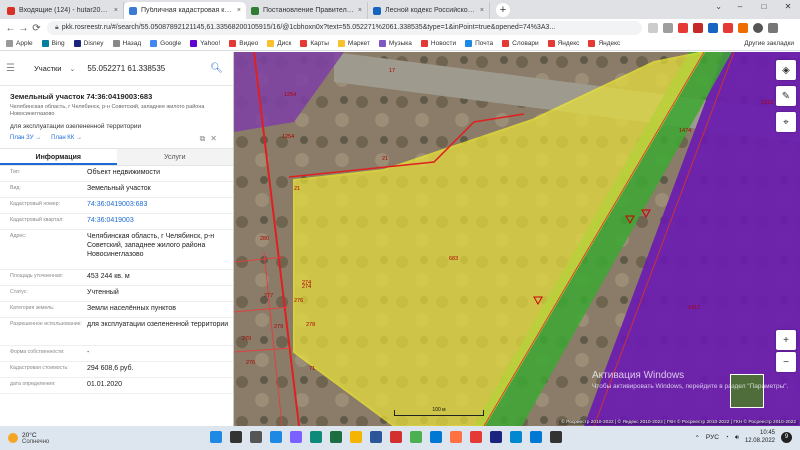 Image resolution: width=800 pixels, height=450 pixels. I want to click on attribute-key: Кадастровый квартал:, so click(37, 219).